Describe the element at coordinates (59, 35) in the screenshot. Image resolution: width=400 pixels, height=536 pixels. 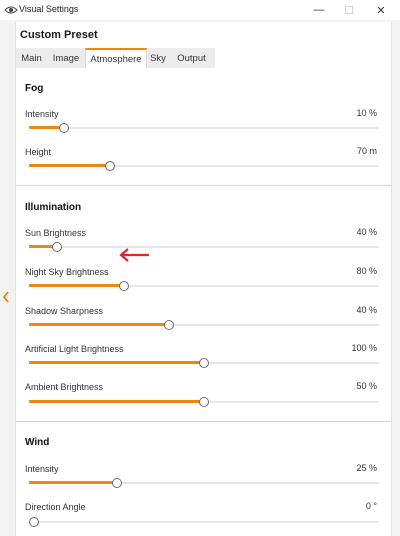
I see `preset-title: Custom Preset` at that location.